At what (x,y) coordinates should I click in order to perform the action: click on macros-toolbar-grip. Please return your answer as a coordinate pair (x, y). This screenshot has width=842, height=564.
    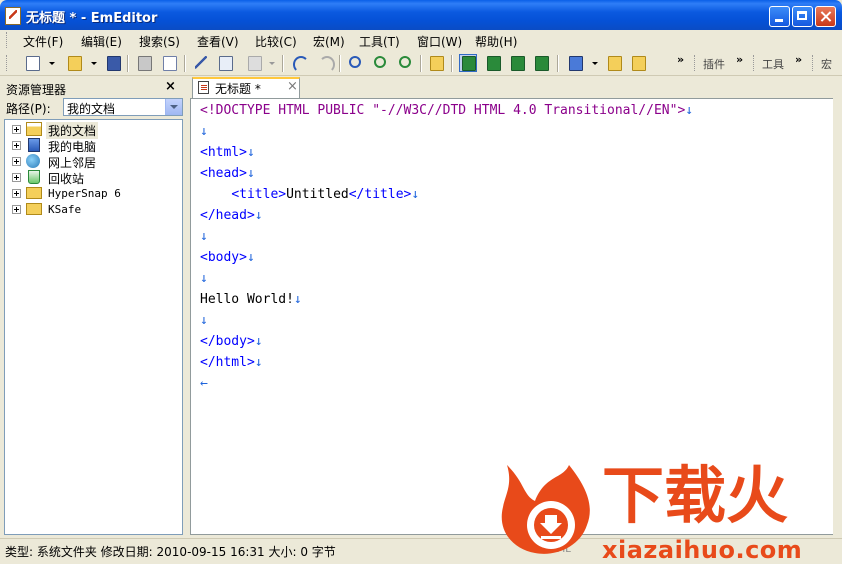
    Looking at the image, I should click on (814, 63).